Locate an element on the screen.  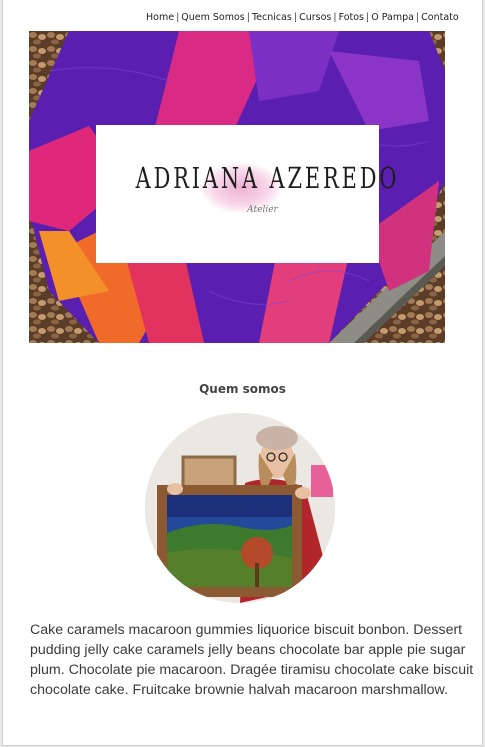
logo-card: ADRIANA AZEREDO Atelier is located at coordinates (248, 194).